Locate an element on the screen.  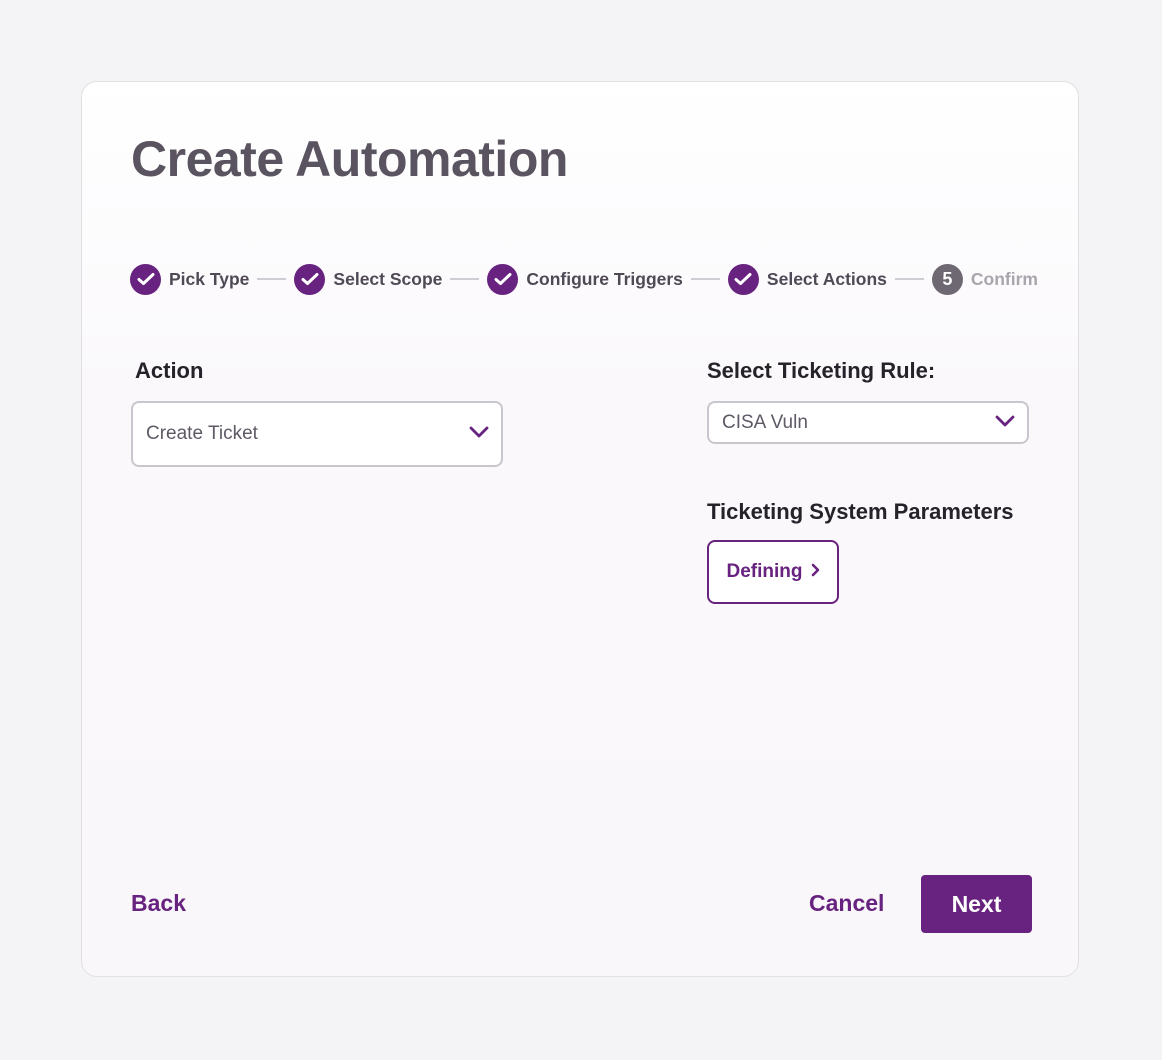
cancel-button: Cancel is located at coordinates (846, 903).